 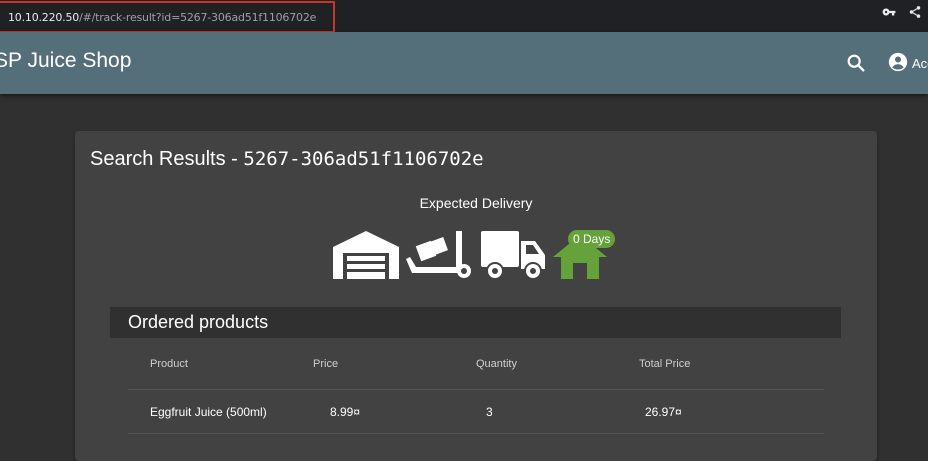 What do you see at coordinates (208, 412) in the screenshot?
I see `cell-product: Eggfruit Juice (500ml)` at bounding box center [208, 412].